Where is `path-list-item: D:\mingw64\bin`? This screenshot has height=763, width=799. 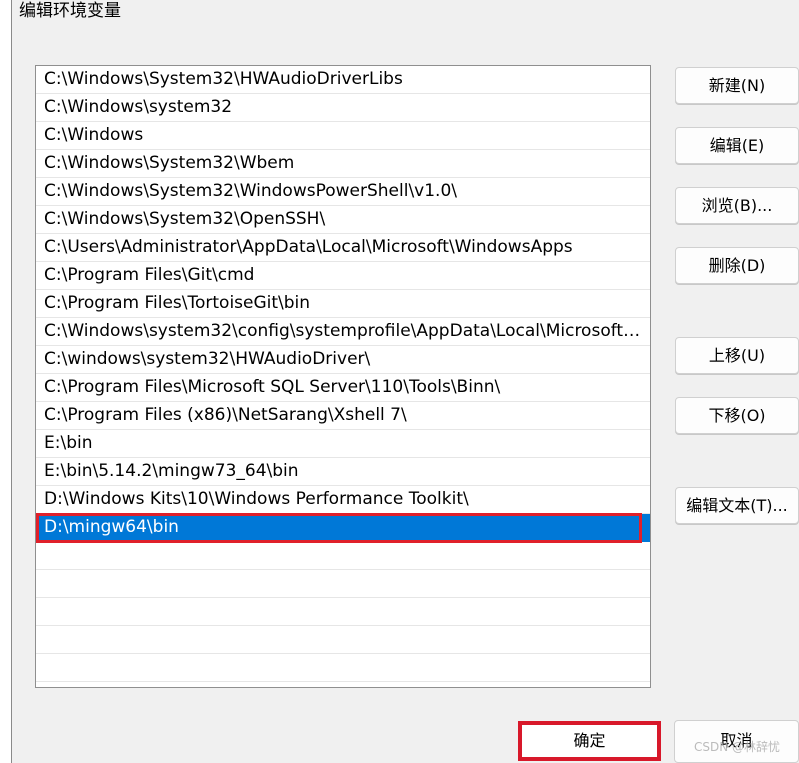 path-list-item: D:\mingw64\bin is located at coordinates (343, 528).